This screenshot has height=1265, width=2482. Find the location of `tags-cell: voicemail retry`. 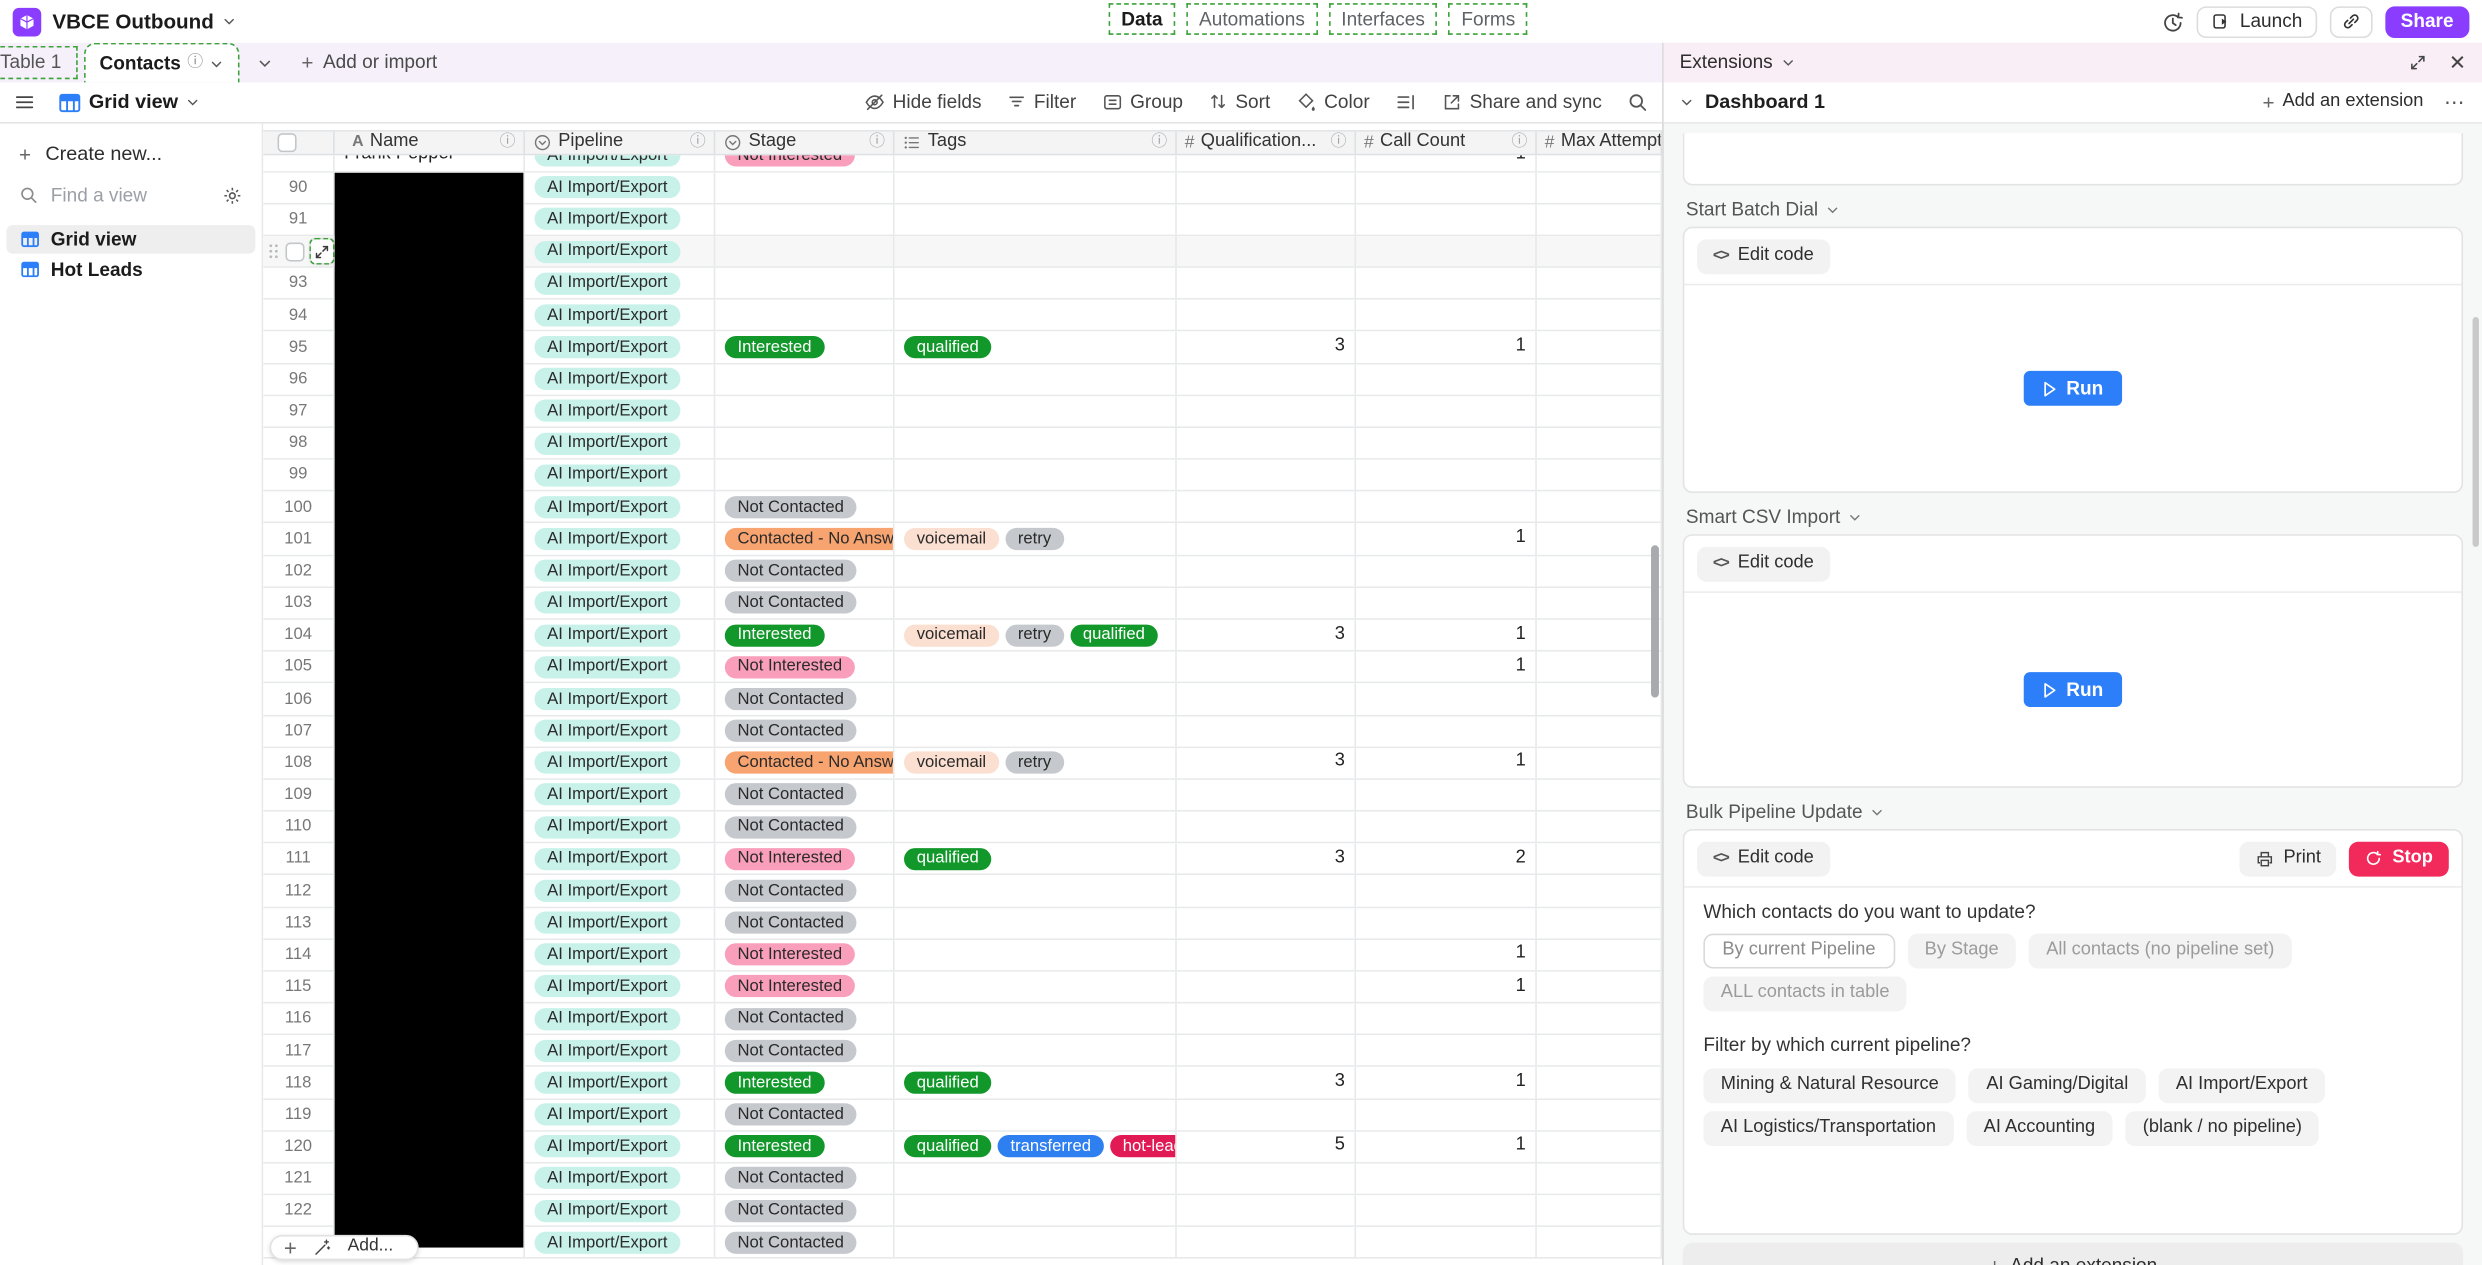

tags-cell: voicemail retry is located at coordinates (1036, 539).